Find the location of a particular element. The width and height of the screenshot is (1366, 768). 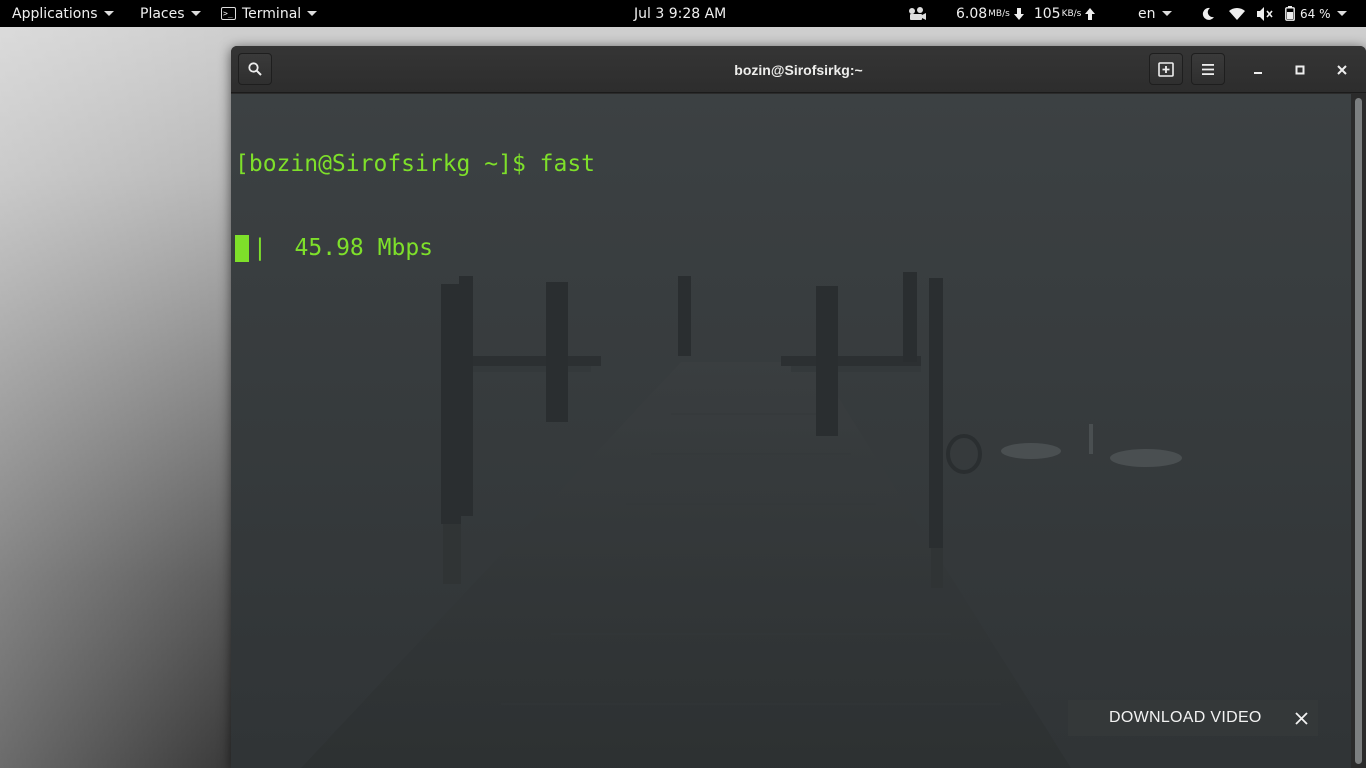

night-light-icon is located at coordinates (1208, 14).